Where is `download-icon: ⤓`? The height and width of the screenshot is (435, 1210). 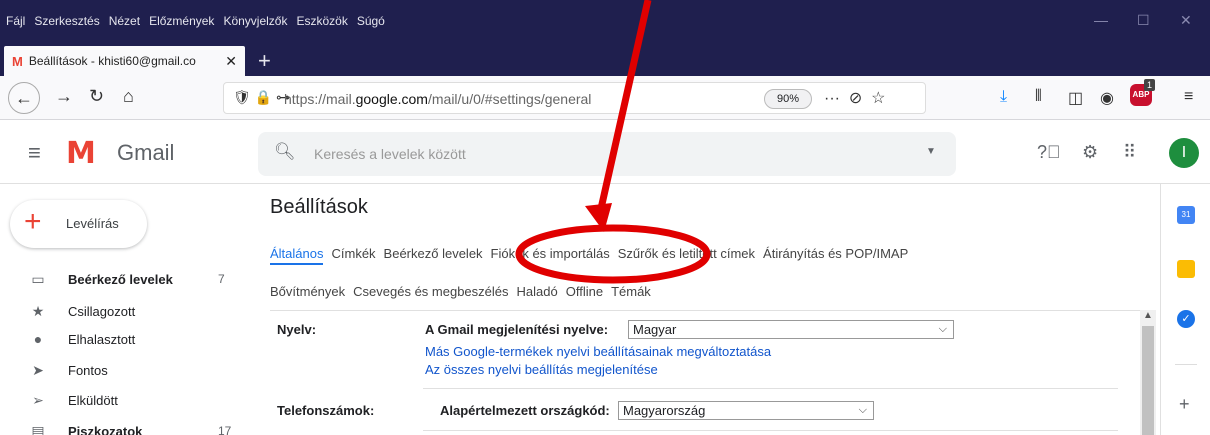 download-icon: ⤓ is located at coordinates (1003, 97).